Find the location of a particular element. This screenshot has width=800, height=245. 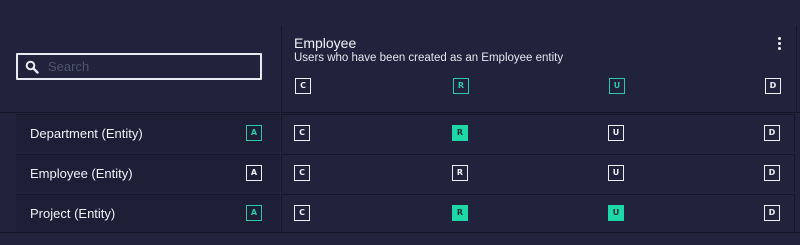

header-update-toggle: U is located at coordinates (617, 86).